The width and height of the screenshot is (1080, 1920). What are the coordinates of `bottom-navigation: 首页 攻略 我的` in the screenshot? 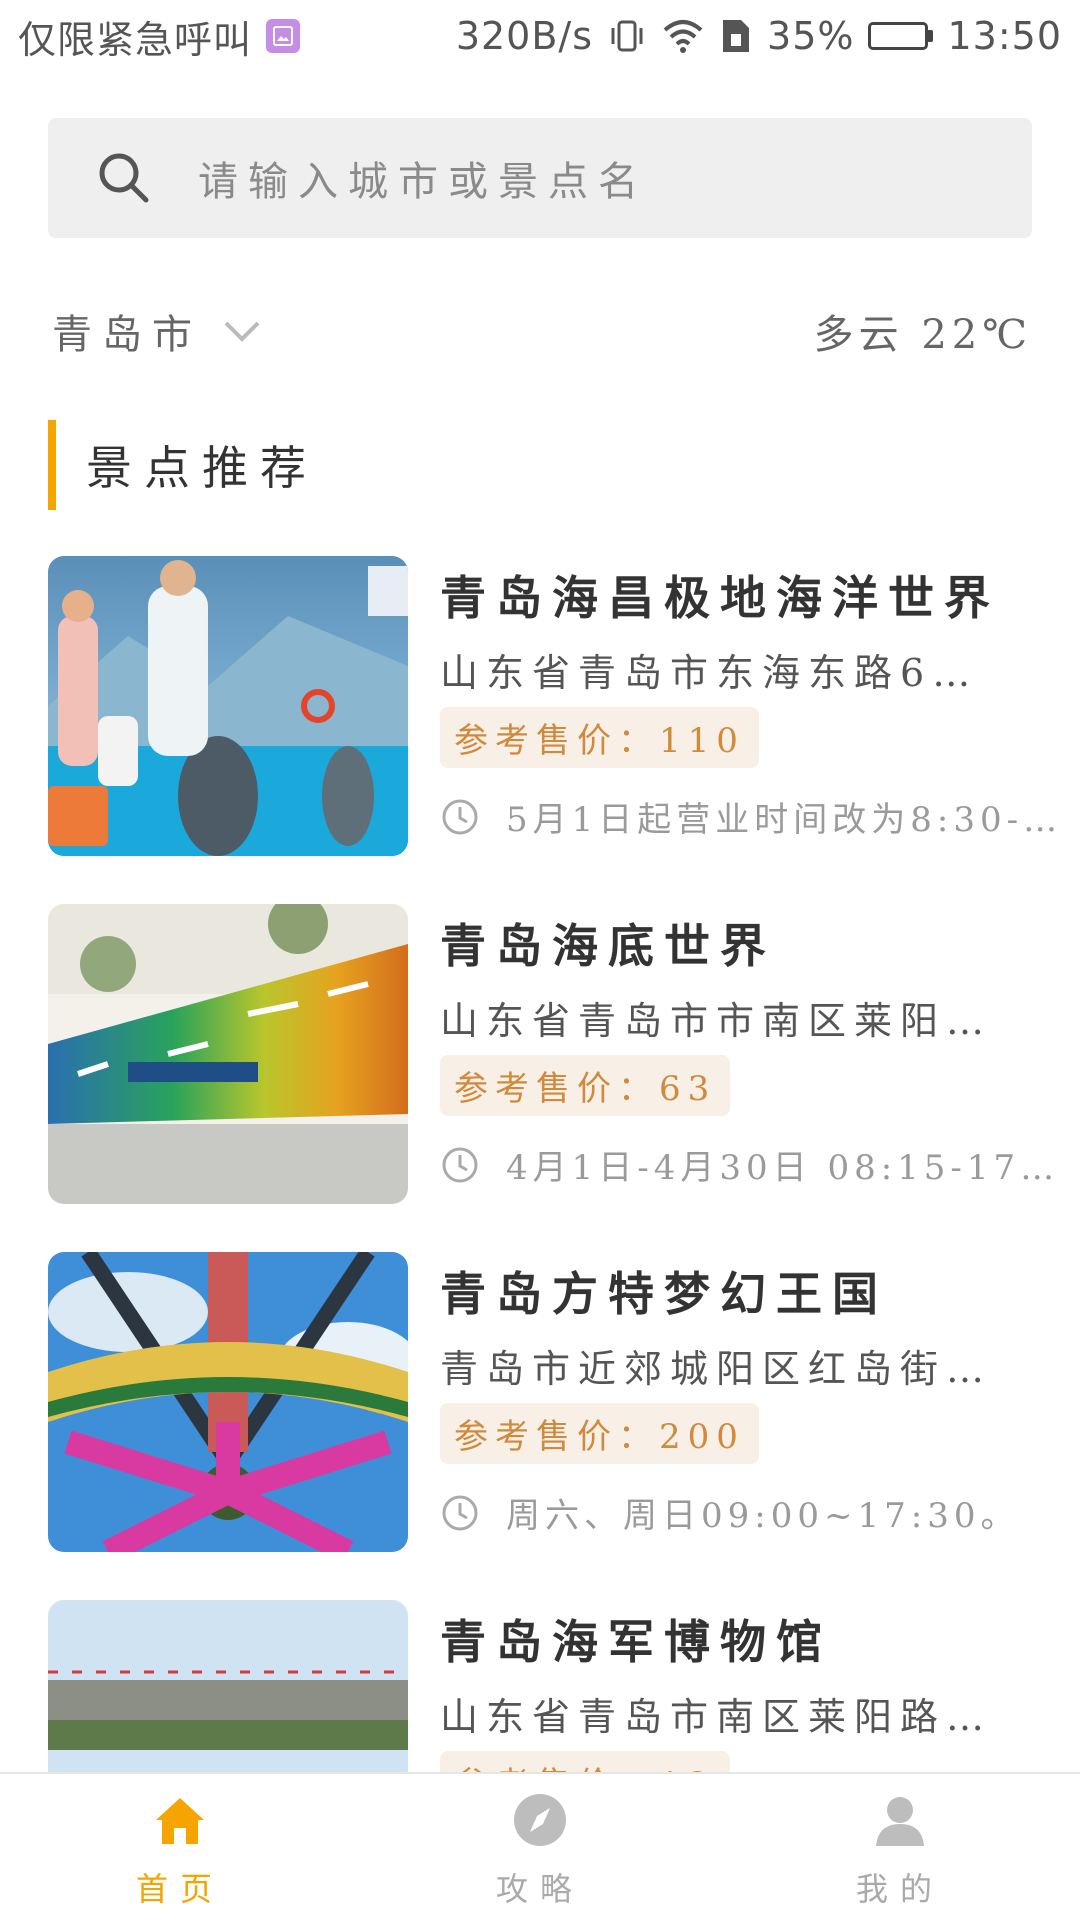 It's located at (540, 1846).